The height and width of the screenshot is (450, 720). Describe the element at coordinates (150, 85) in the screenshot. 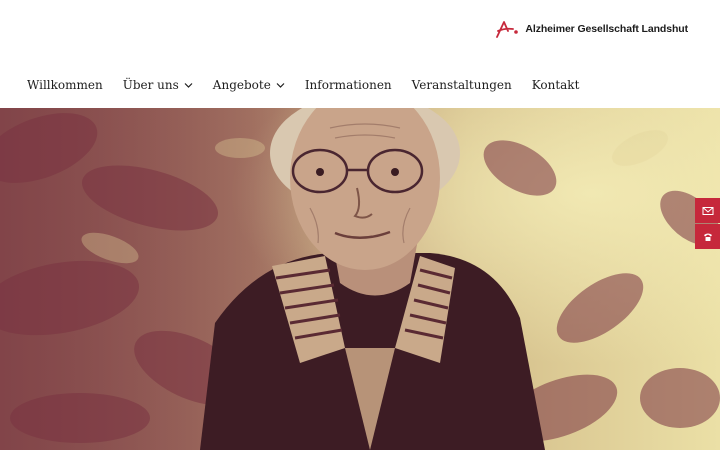

I see `nav-item-label: Über uns` at that location.